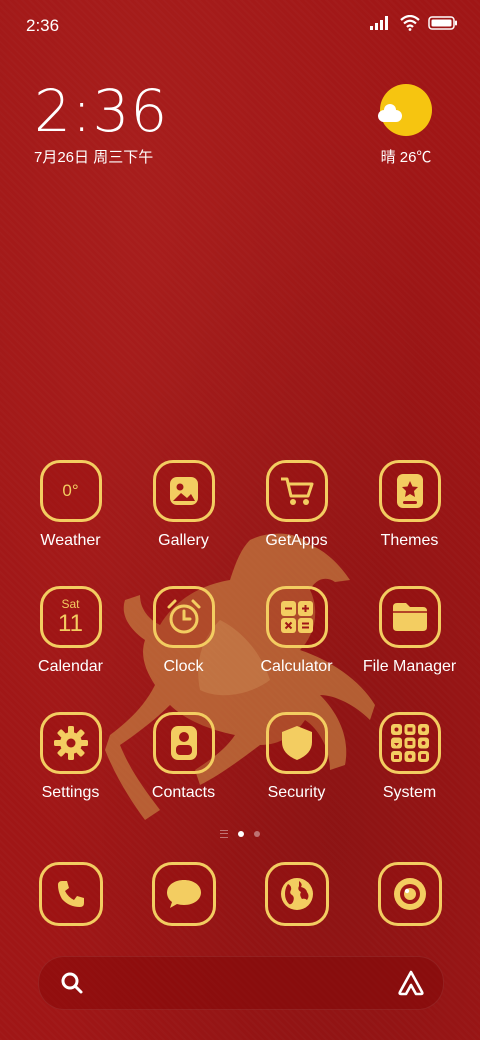 This screenshot has width=480, height=1040. Describe the element at coordinates (257, 834) in the screenshot. I see `page-dot` at that location.